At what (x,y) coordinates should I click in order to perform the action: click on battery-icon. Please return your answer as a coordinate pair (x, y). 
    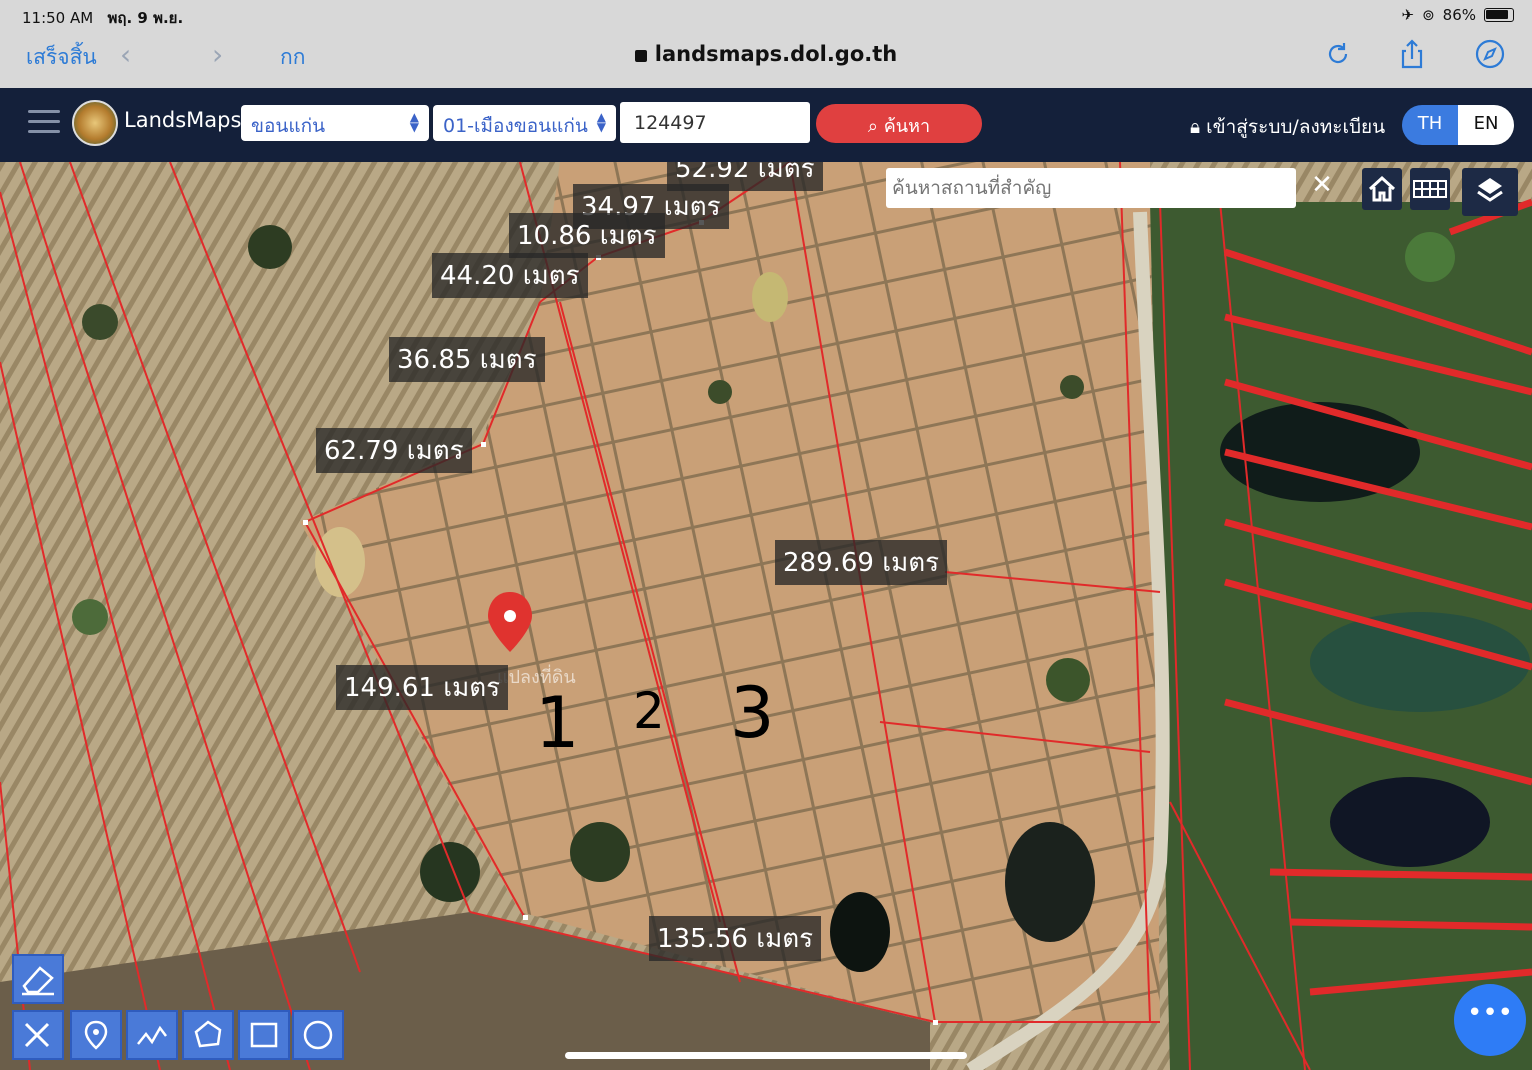
    Looking at the image, I should click on (1499, 15).